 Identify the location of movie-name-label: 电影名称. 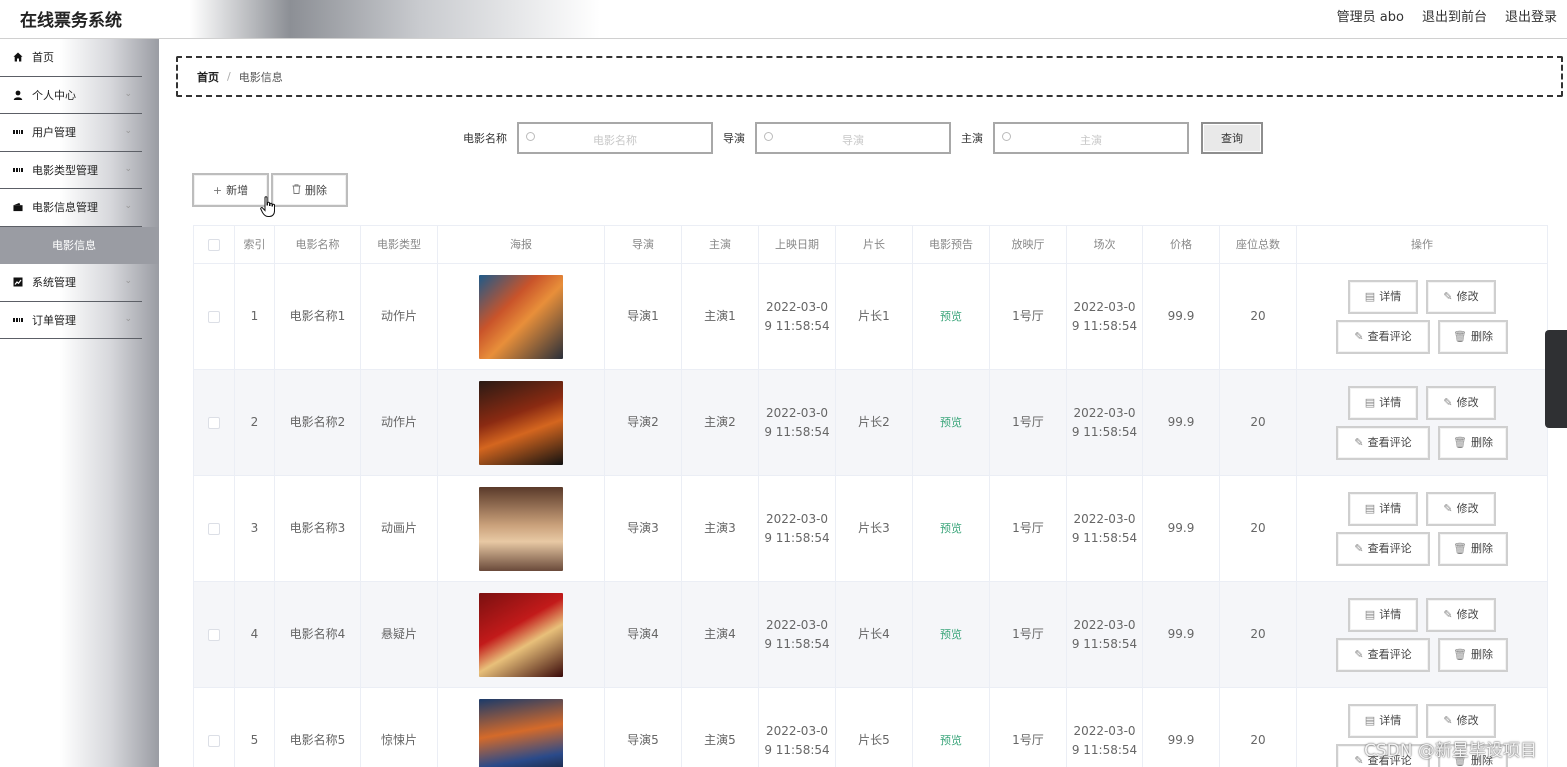
(485, 138).